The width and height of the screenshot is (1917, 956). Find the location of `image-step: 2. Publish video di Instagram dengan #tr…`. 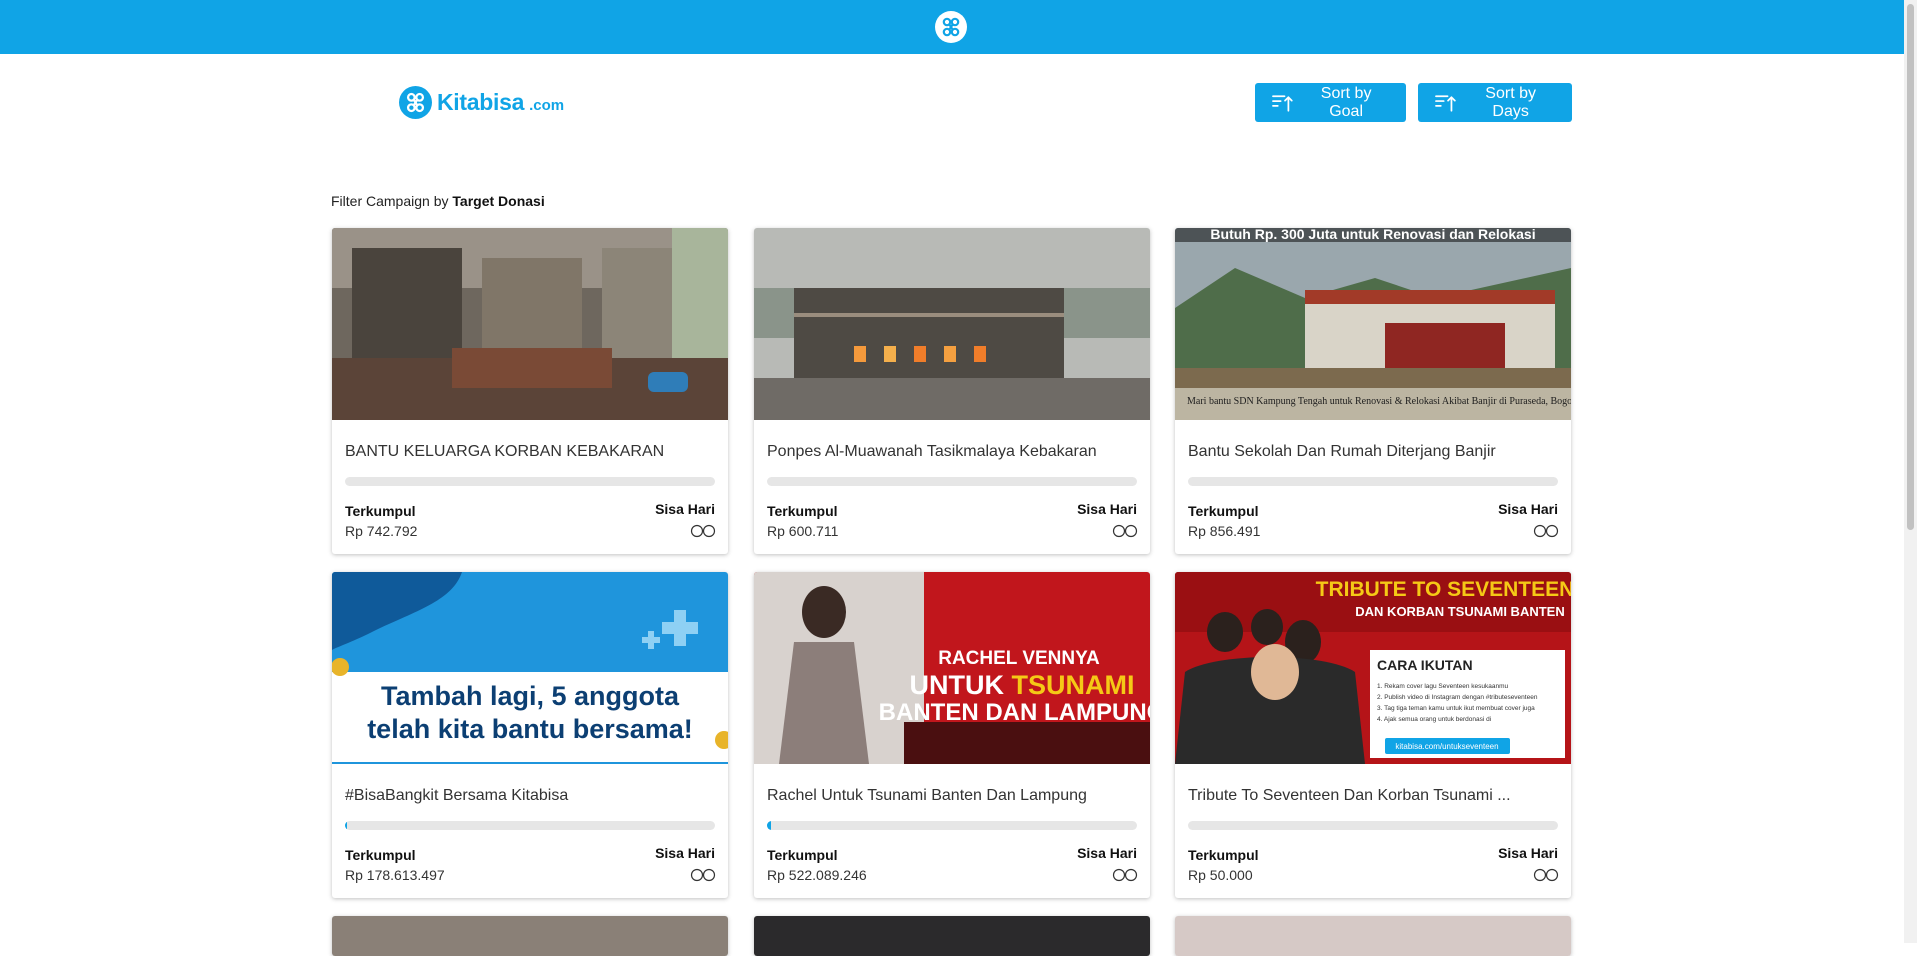

image-step: 2. Publish video di Instagram dengan #tr… is located at coordinates (1457, 697).